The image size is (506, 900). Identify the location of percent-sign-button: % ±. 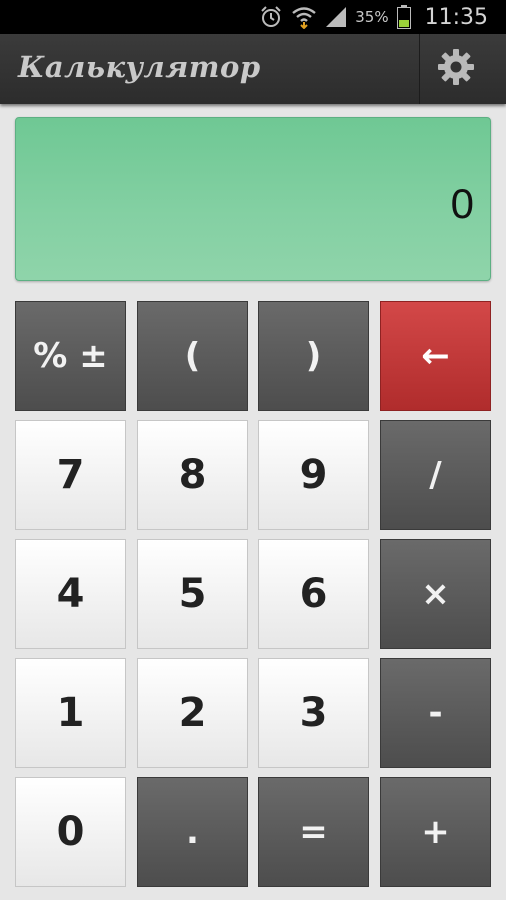
(70, 356).